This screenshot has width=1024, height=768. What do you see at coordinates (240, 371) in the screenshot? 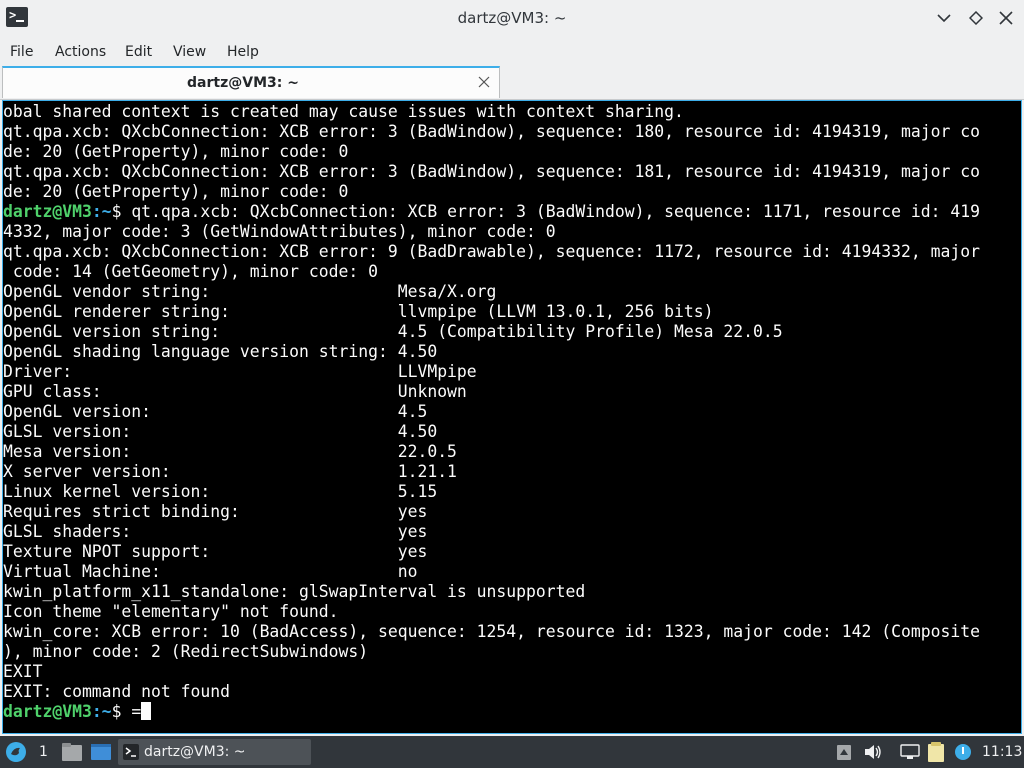
I see `terminal-line: Driver: LLVMpipe` at bounding box center [240, 371].